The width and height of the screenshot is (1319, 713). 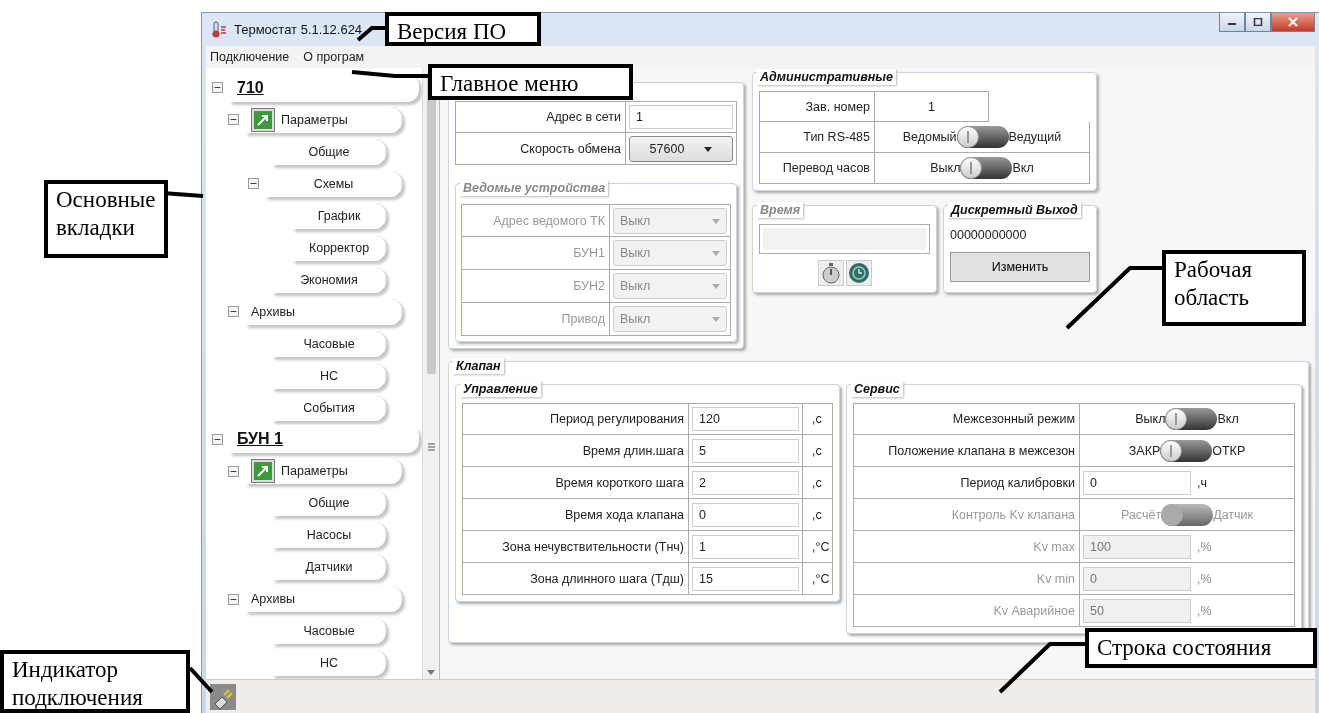 What do you see at coordinates (430, 373) in the screenshot?
I see `scrollbar` at bounding box center [430, 373].